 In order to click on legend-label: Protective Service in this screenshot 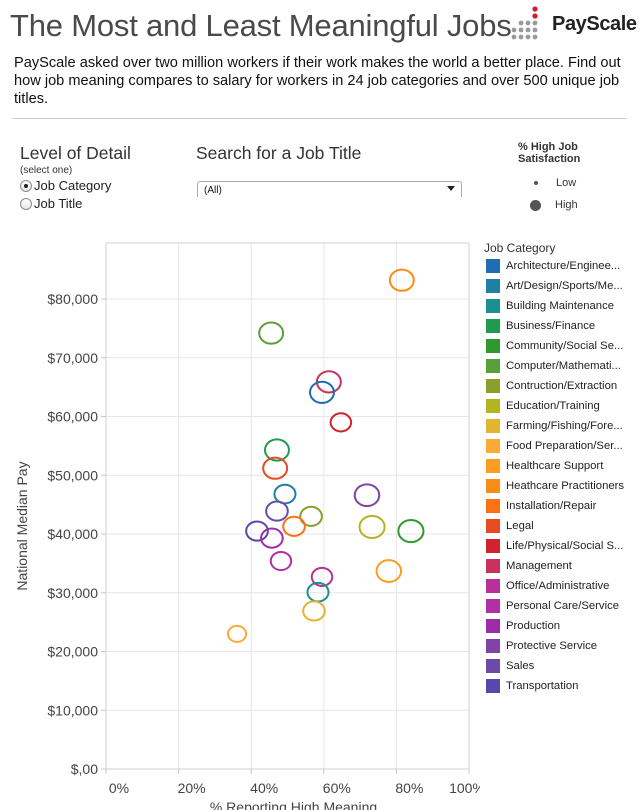, I will do `click(552, 646)`.